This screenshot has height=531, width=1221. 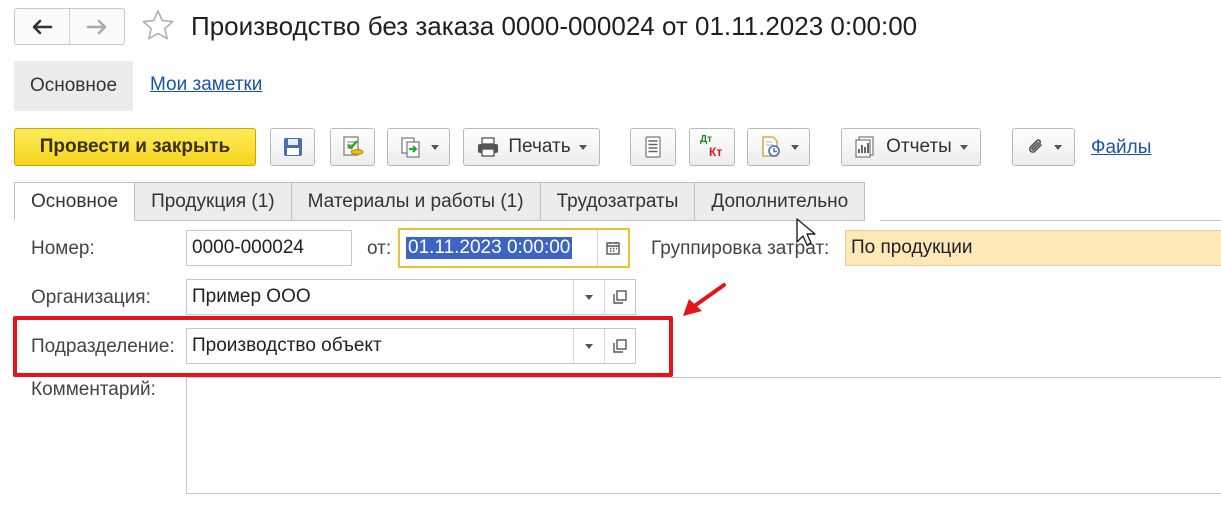 What do you see at coordinates (251, 296) in the screenshot?
I see `organization-value: Пример ООО` at bounding box center [251, 296].